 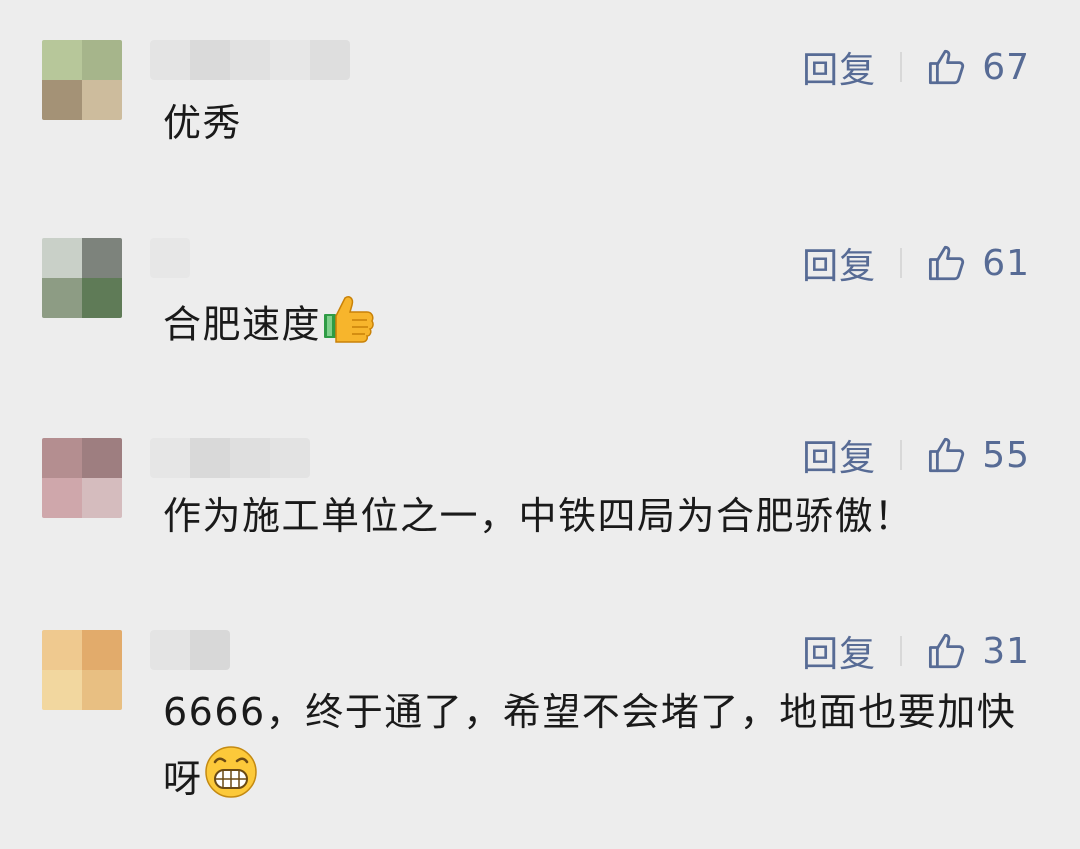 I want to click on like-count: 31, so click(x=1006, y=651).